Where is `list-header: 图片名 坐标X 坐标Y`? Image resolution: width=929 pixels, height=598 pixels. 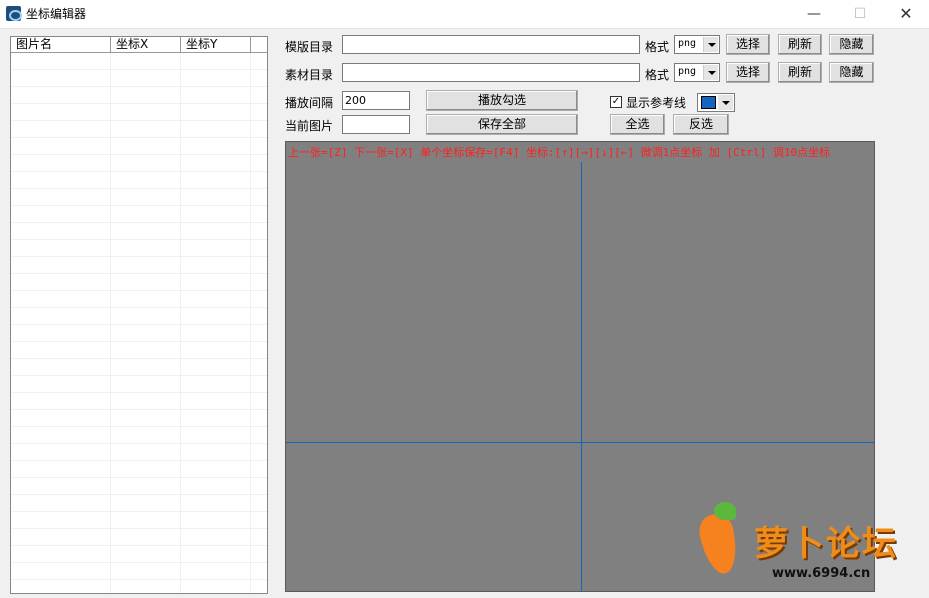
list-header: 图片名 坐标X 坐标Y is located at coordinates (139, 45).